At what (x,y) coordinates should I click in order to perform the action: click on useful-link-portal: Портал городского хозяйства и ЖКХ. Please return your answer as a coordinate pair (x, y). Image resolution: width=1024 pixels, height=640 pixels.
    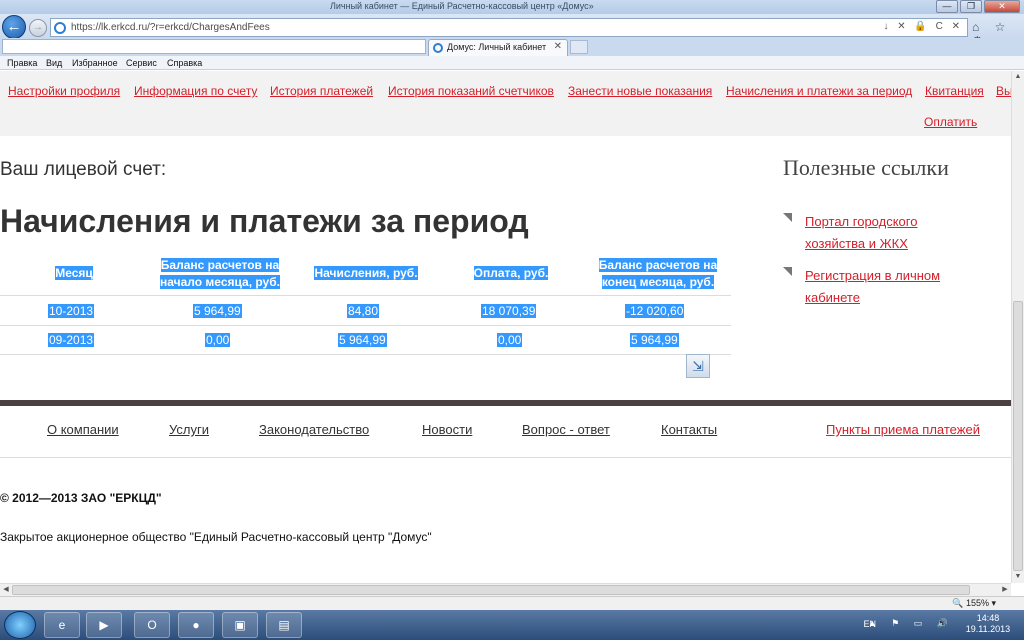
    Looking at the image, I should click on (883, 233).